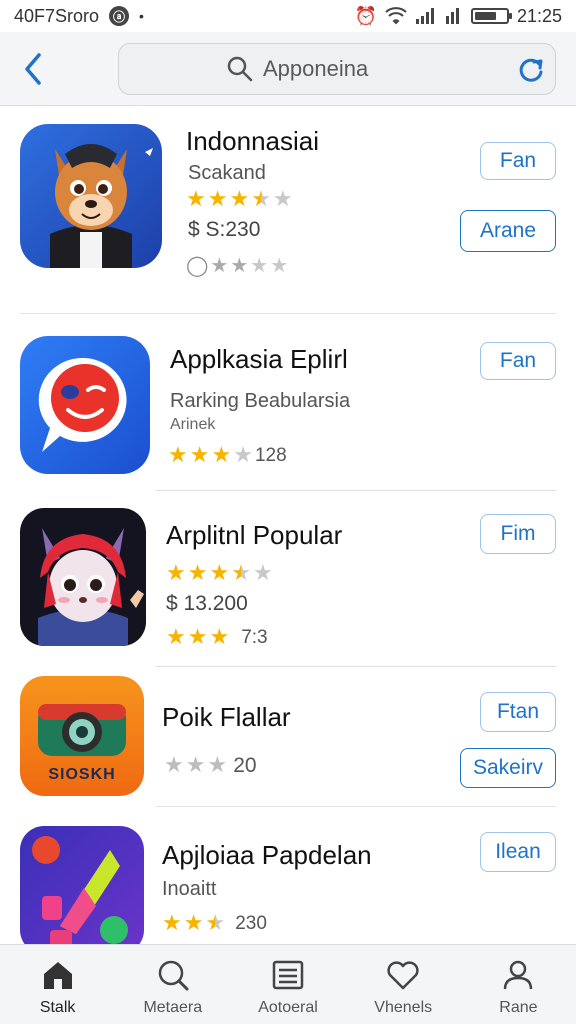  What do you see at coordinates (365, 15) in the screenshot?
I see `alarm-icon: ⏰` at bounding box center [365, 15].